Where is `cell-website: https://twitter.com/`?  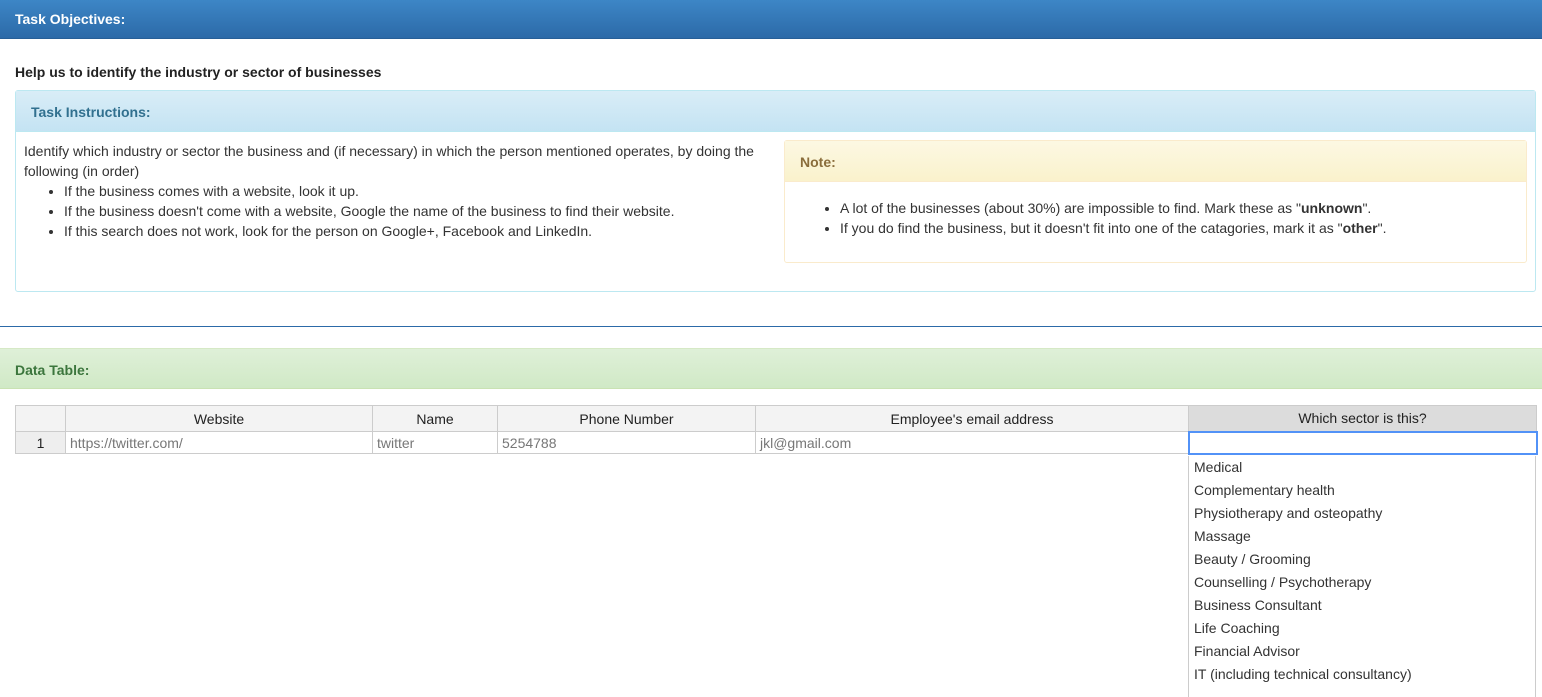 cell-website: https://twitter.com/ is located at coordinates (219, 442).